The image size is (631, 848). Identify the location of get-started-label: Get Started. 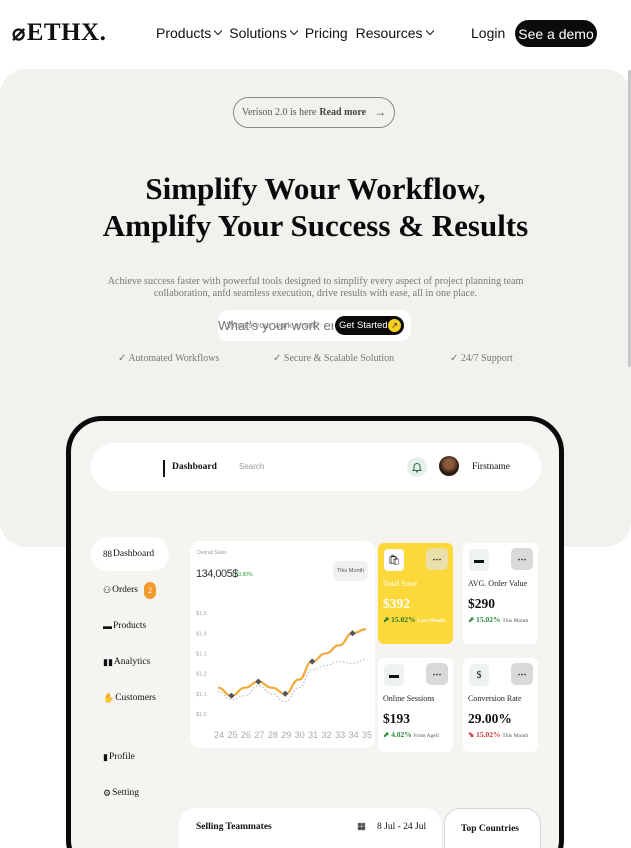
(363, 325).